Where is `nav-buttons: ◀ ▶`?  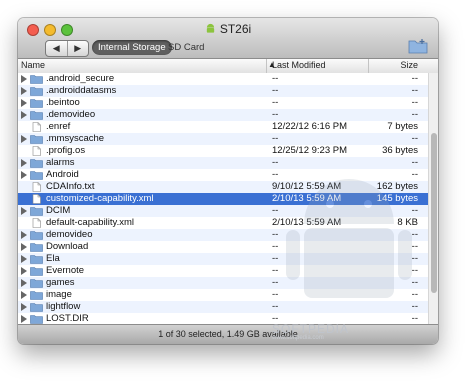
nav-buttons: ◀ ▶ is located at coordinates (67, 48).